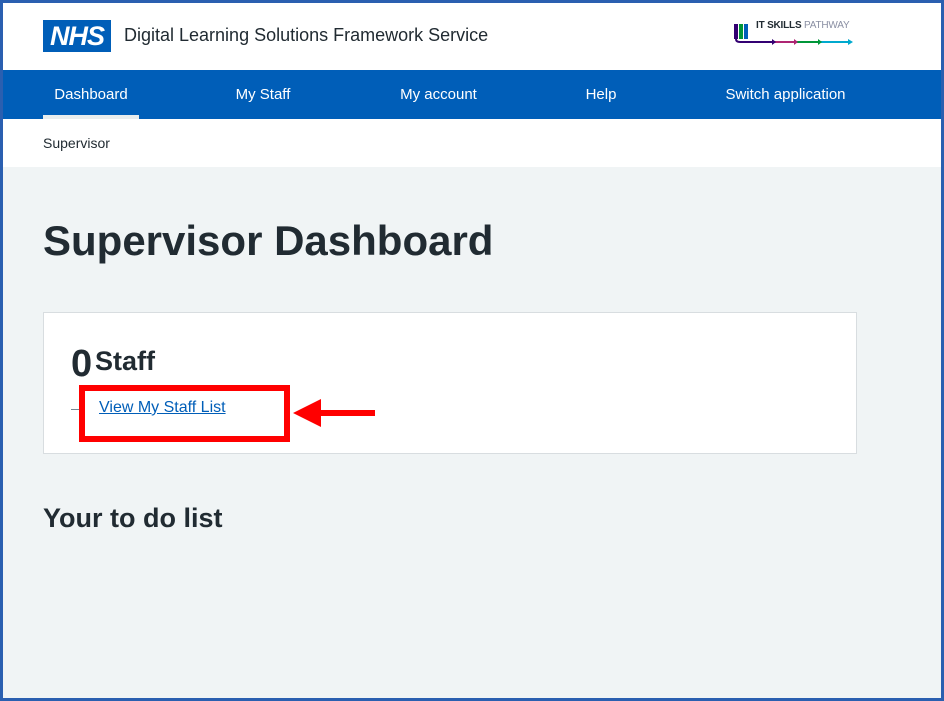  I want to click on nav-my-staff: My Staff, so click(263, 94).